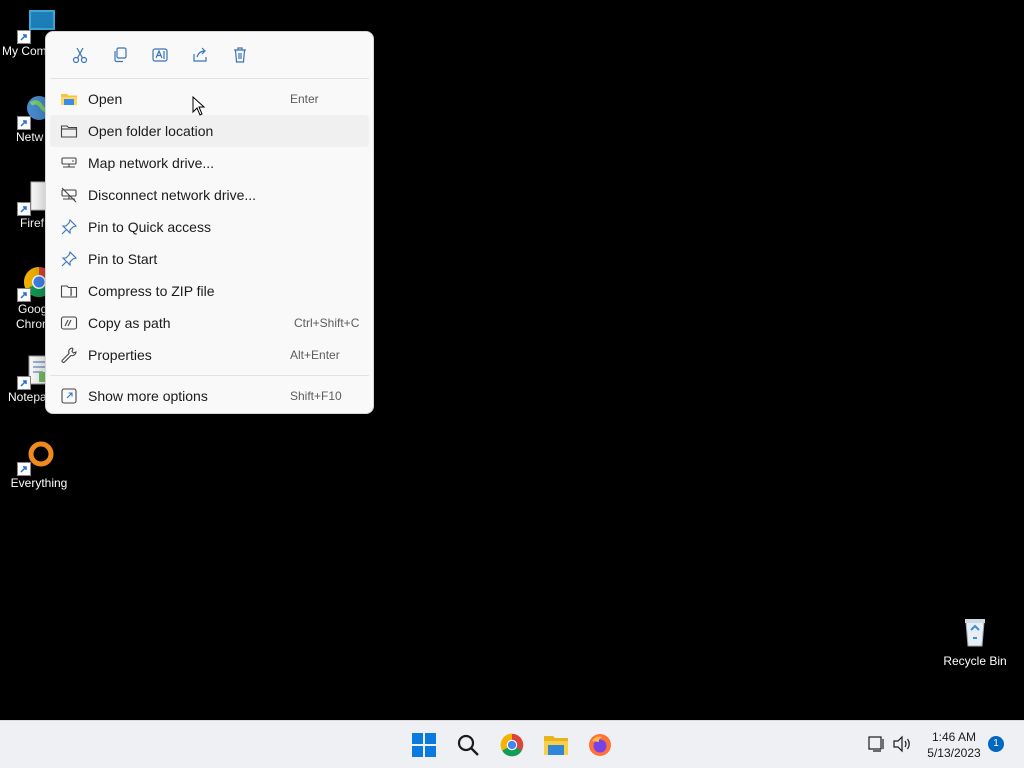 This screenshot has width=1024, height=768. Describe the element at coordinates (149, 227) in the screenshot. I see `menu-item-label: Pin to Quick access` at that location.